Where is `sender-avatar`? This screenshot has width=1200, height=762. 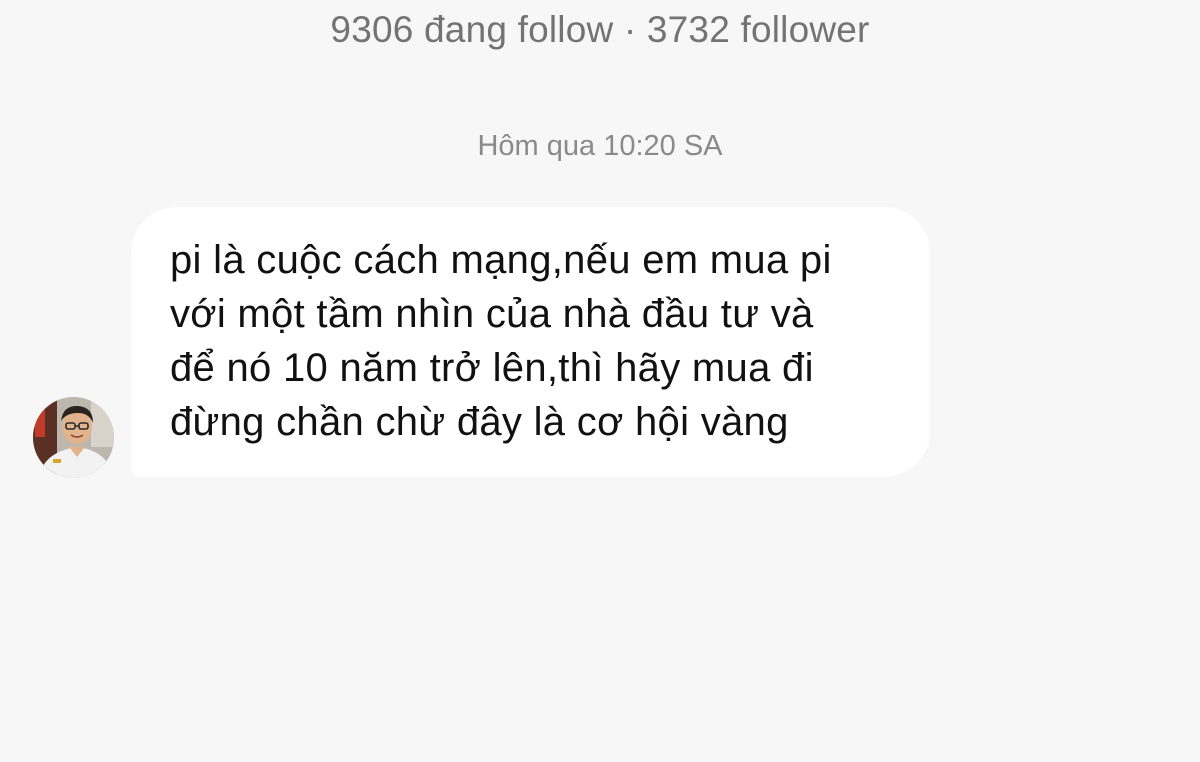 sender-avatar is located at coordinates (73, 437).